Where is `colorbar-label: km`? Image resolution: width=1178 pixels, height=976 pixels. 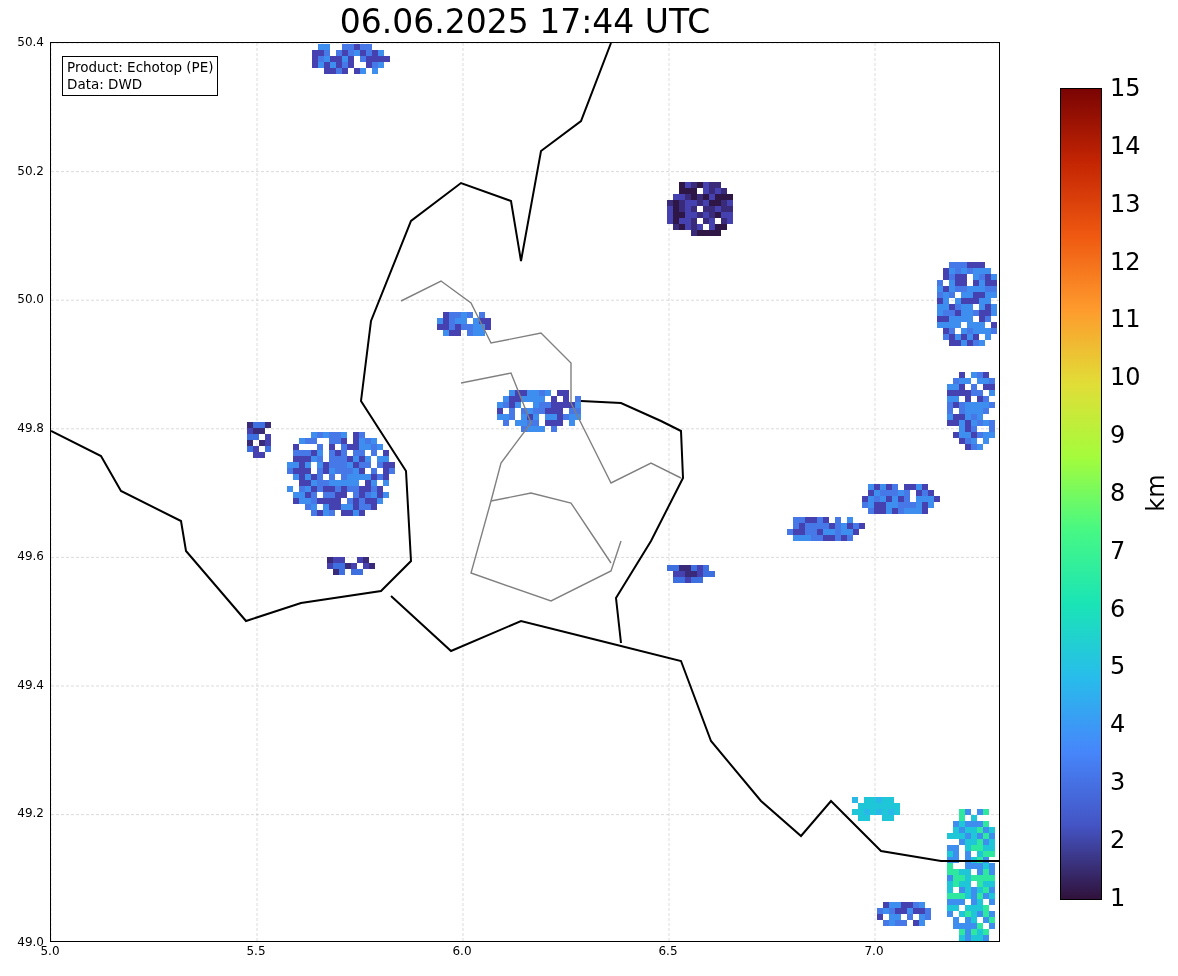 colorbar-label: km is located at coordinates (1155, 493).